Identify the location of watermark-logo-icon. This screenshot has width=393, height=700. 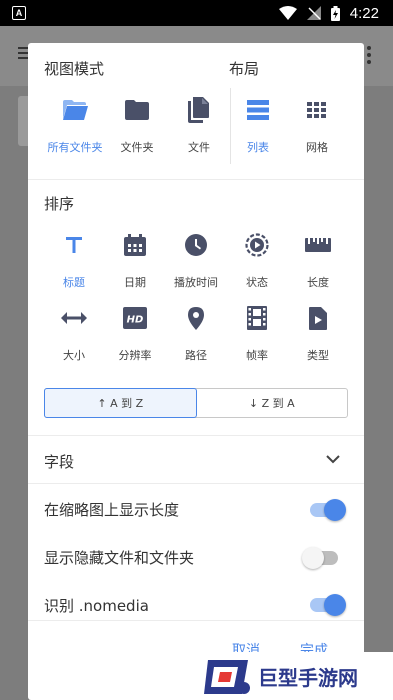
(227, 677).